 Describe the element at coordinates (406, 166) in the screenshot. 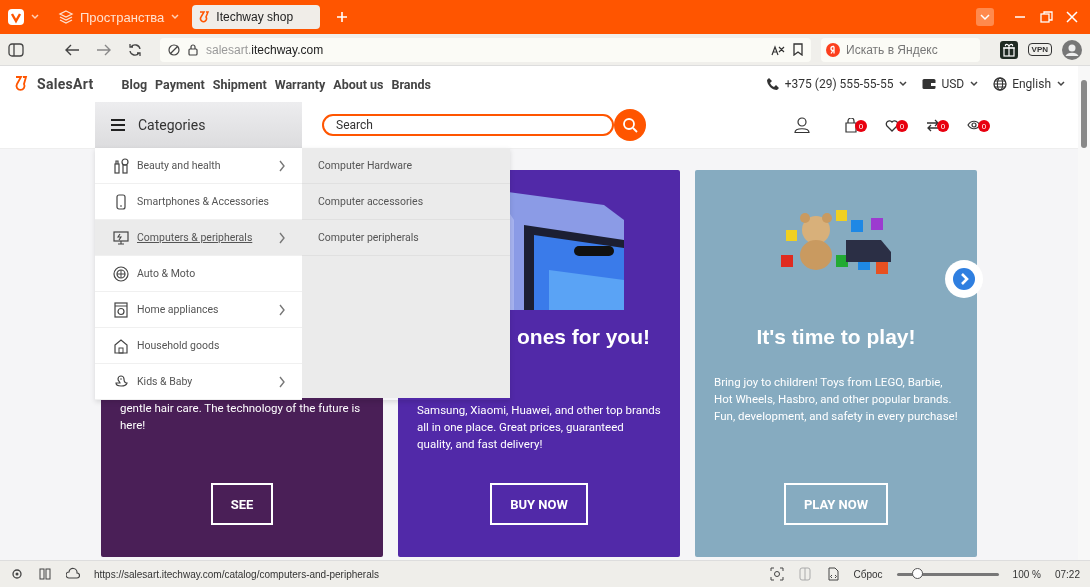

I see `subcategory-item: Computer Hardware` at that location.